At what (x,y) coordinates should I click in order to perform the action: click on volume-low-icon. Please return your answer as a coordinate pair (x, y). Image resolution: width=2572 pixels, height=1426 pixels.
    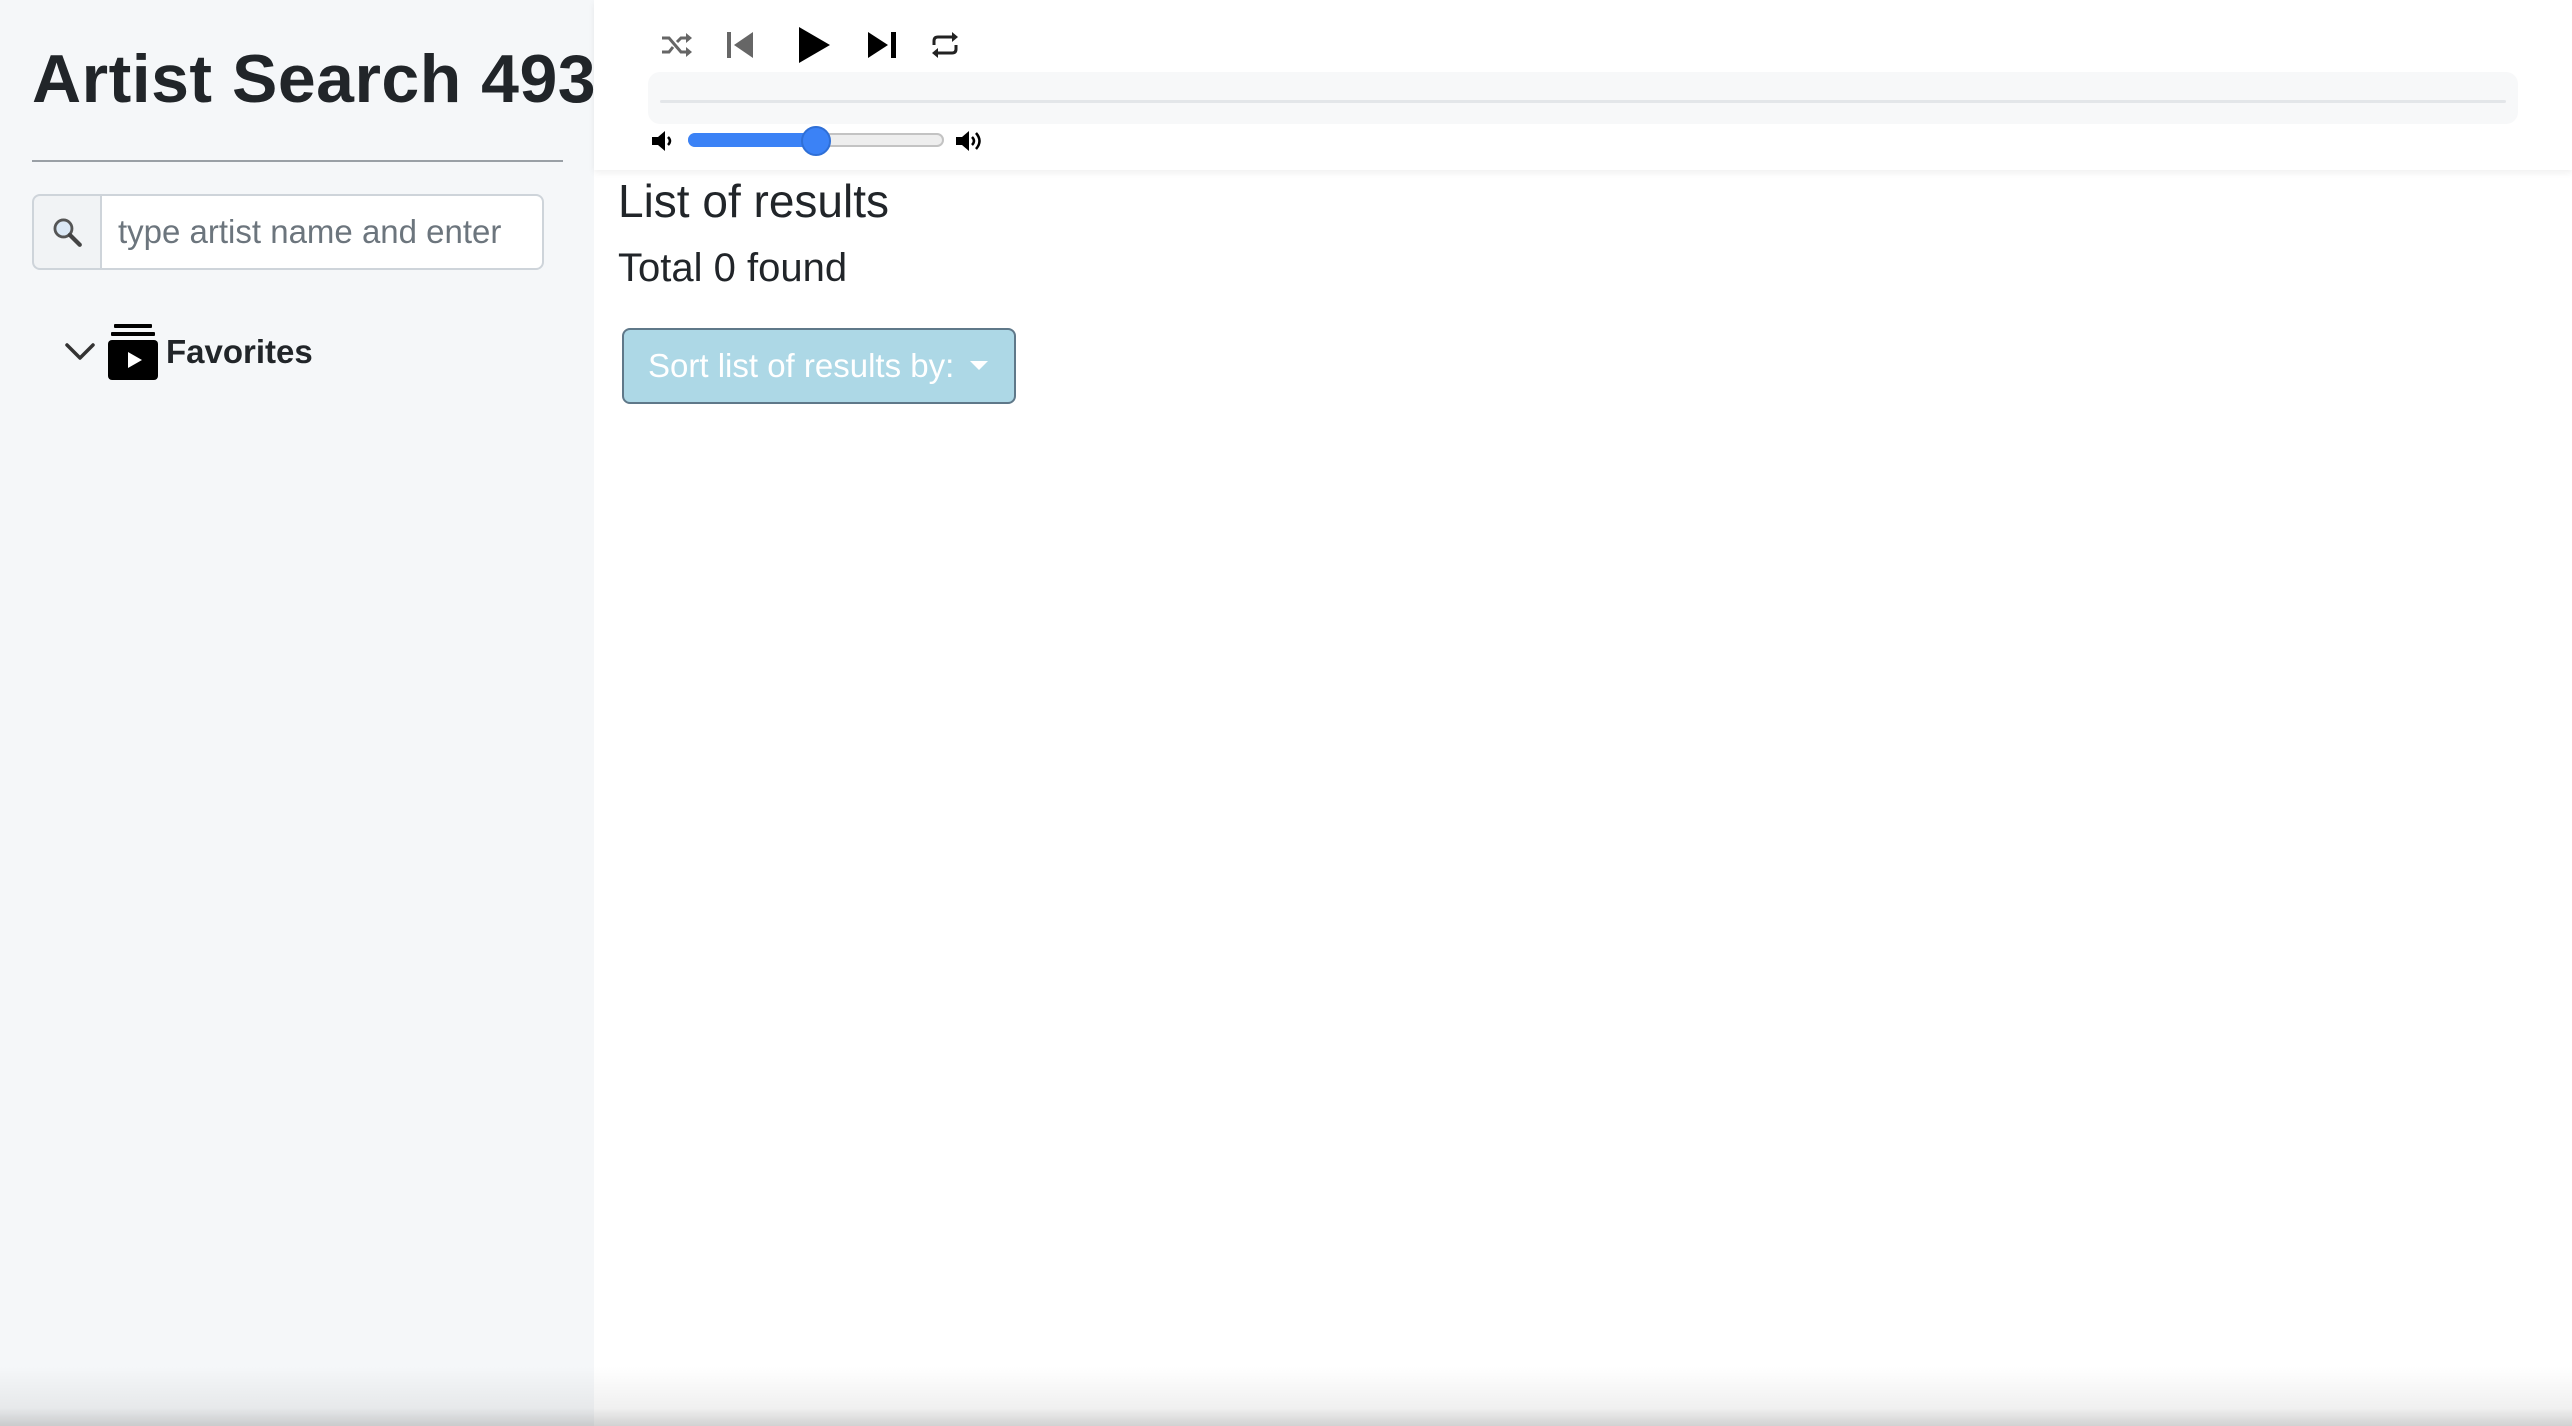
    Looking at the image, I should click on (663, 141).